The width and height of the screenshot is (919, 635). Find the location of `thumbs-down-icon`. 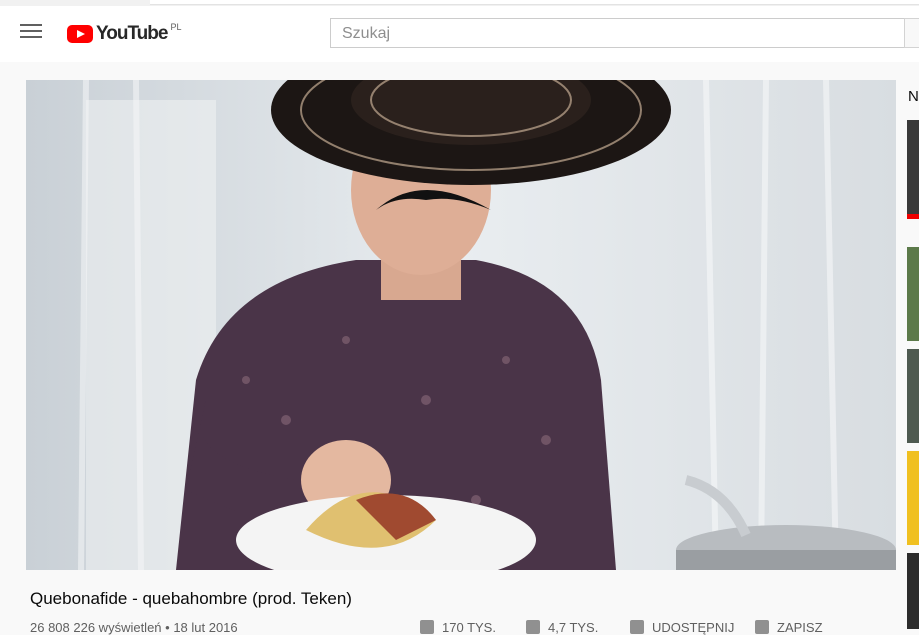

thumbs-down-icon is located at coordinates (533, 627).